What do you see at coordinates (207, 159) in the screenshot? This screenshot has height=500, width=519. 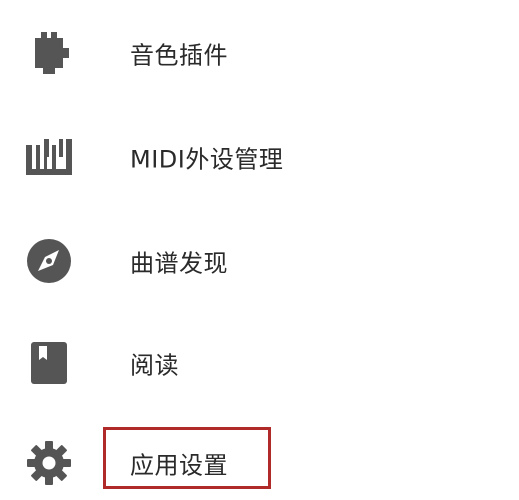 I see `menu-item-label: MIDI外设管理` at bounding box center [207, 159].